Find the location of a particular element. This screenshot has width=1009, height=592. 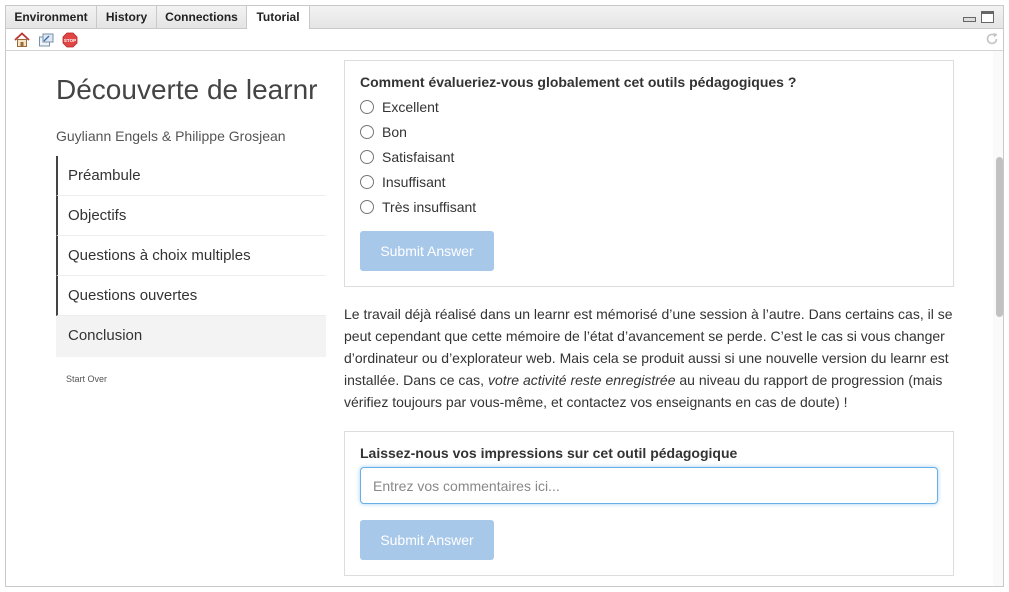

option-label: Bon is located at coordinates (394, 132).